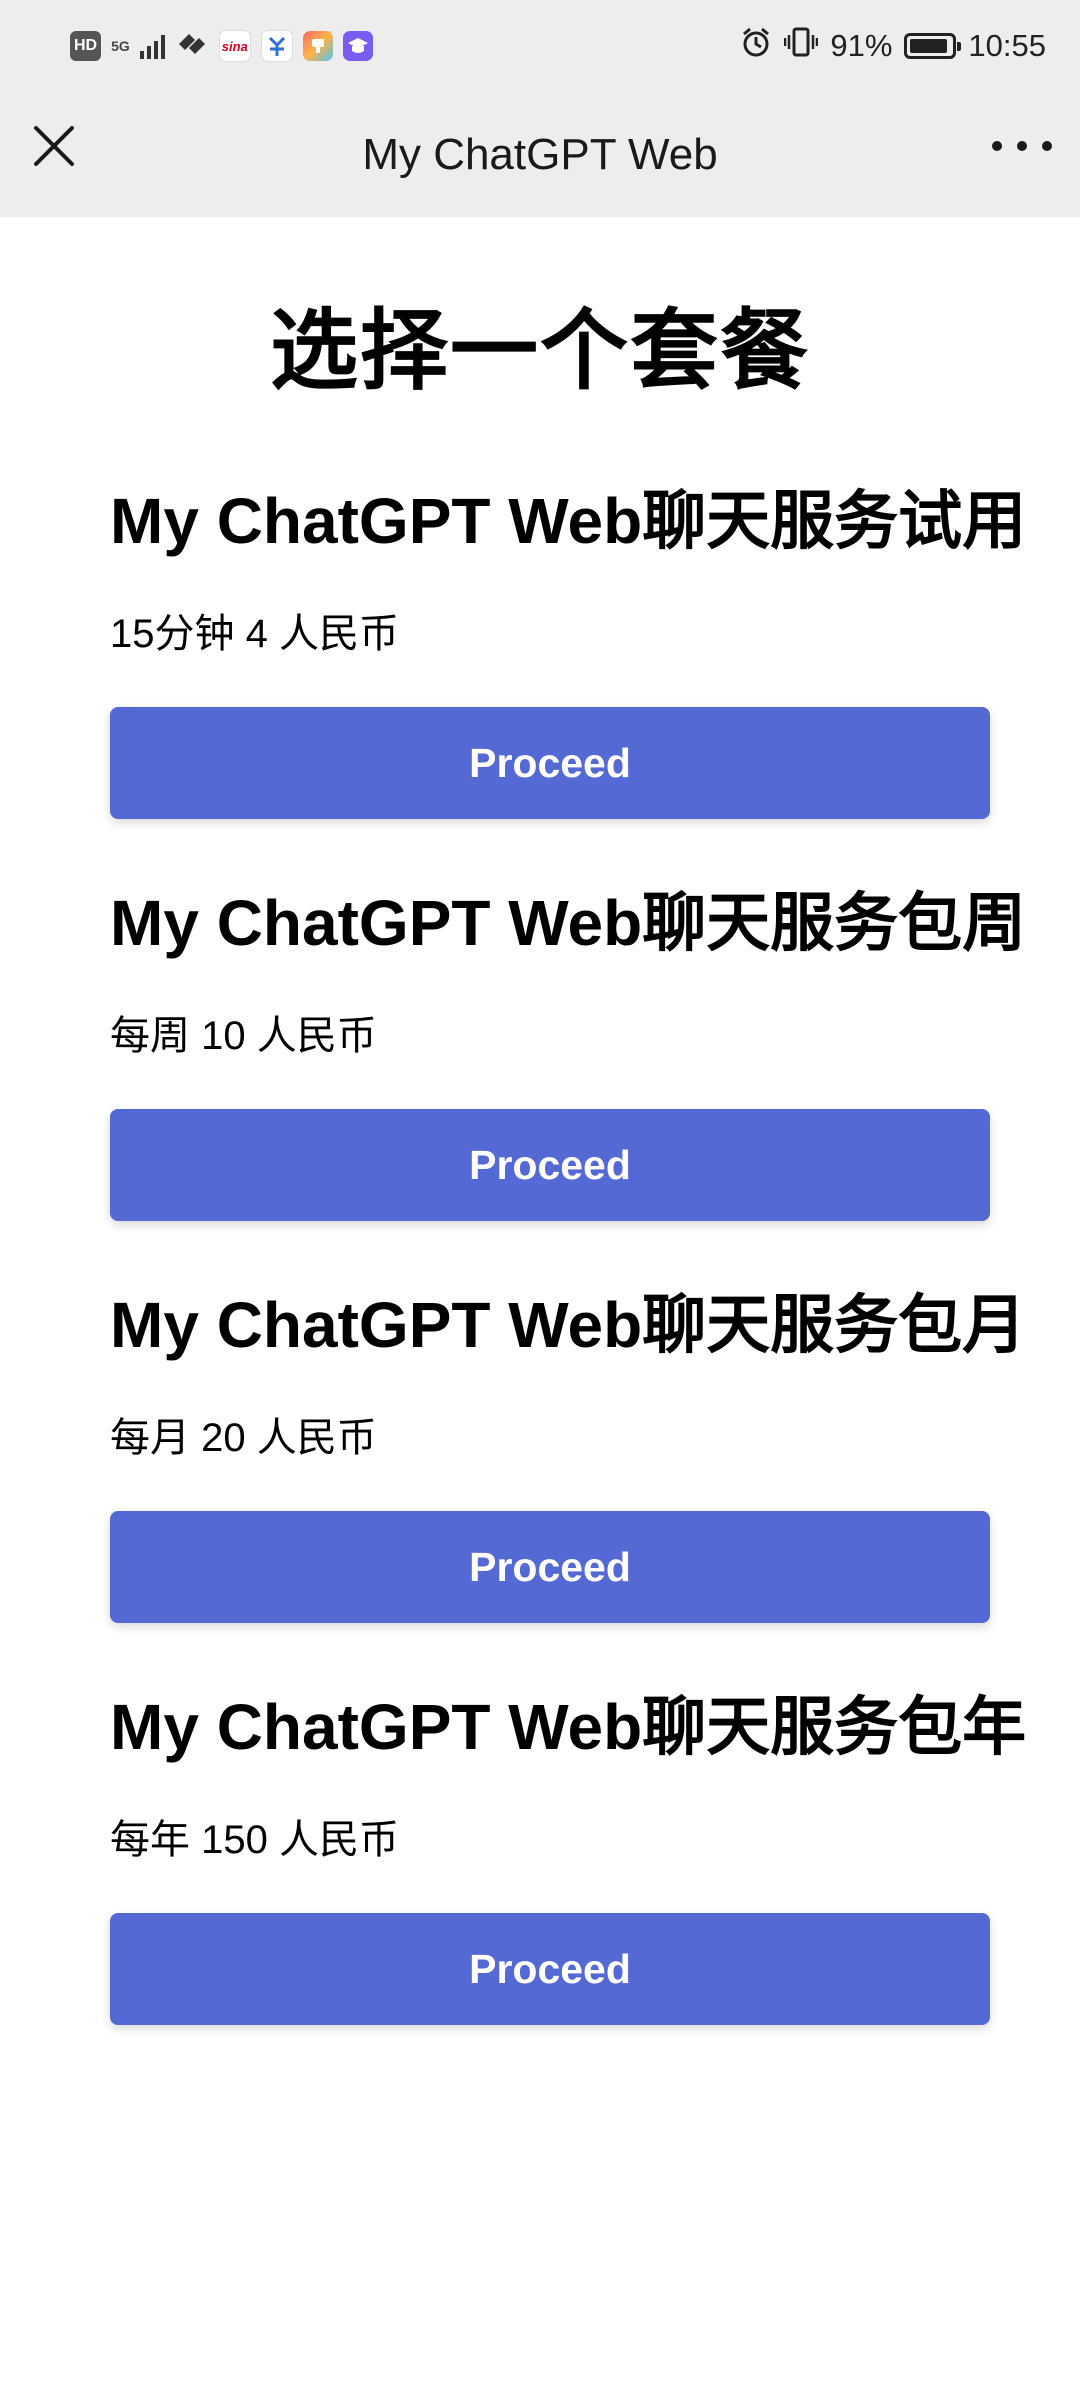 The width and height of the screenshot is (1080, 2400). I want to click on network-type-label: 5G, so click(120, 46).